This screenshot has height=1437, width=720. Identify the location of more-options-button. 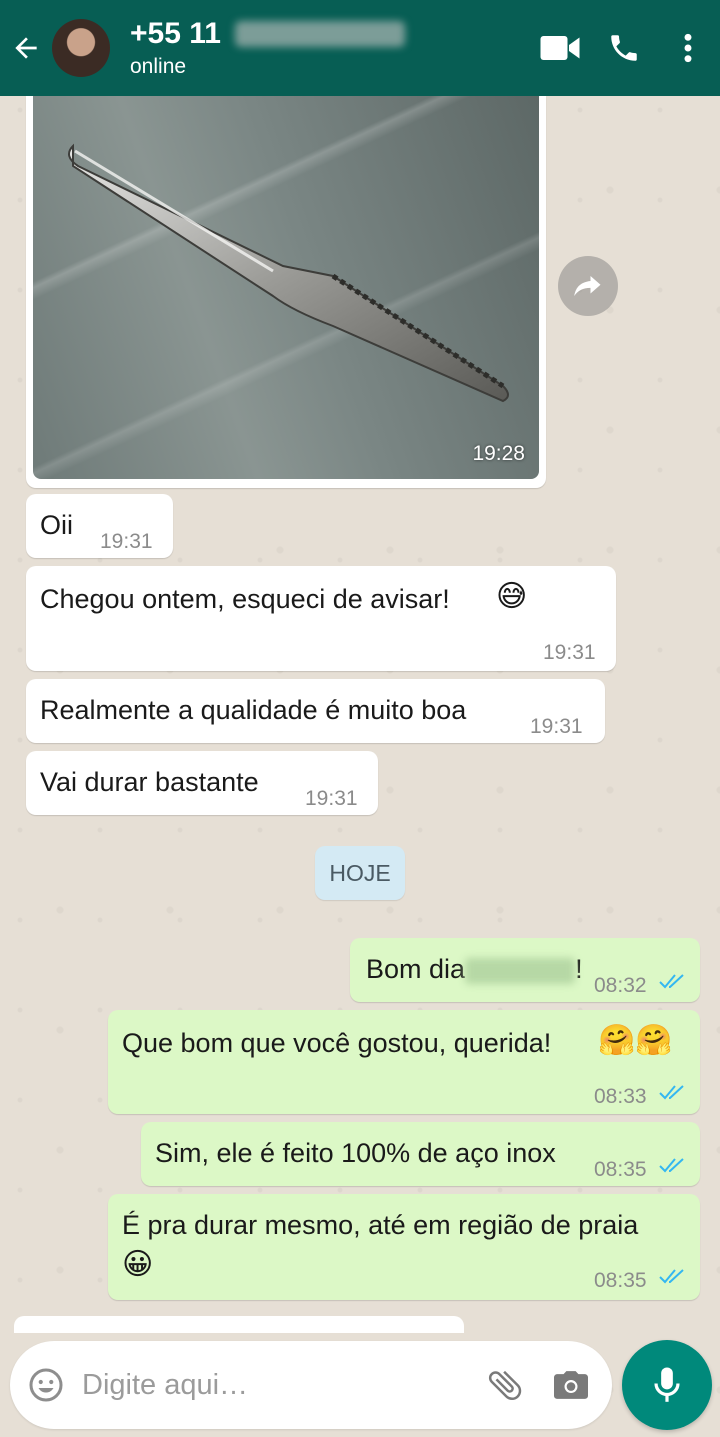
(688, 48).